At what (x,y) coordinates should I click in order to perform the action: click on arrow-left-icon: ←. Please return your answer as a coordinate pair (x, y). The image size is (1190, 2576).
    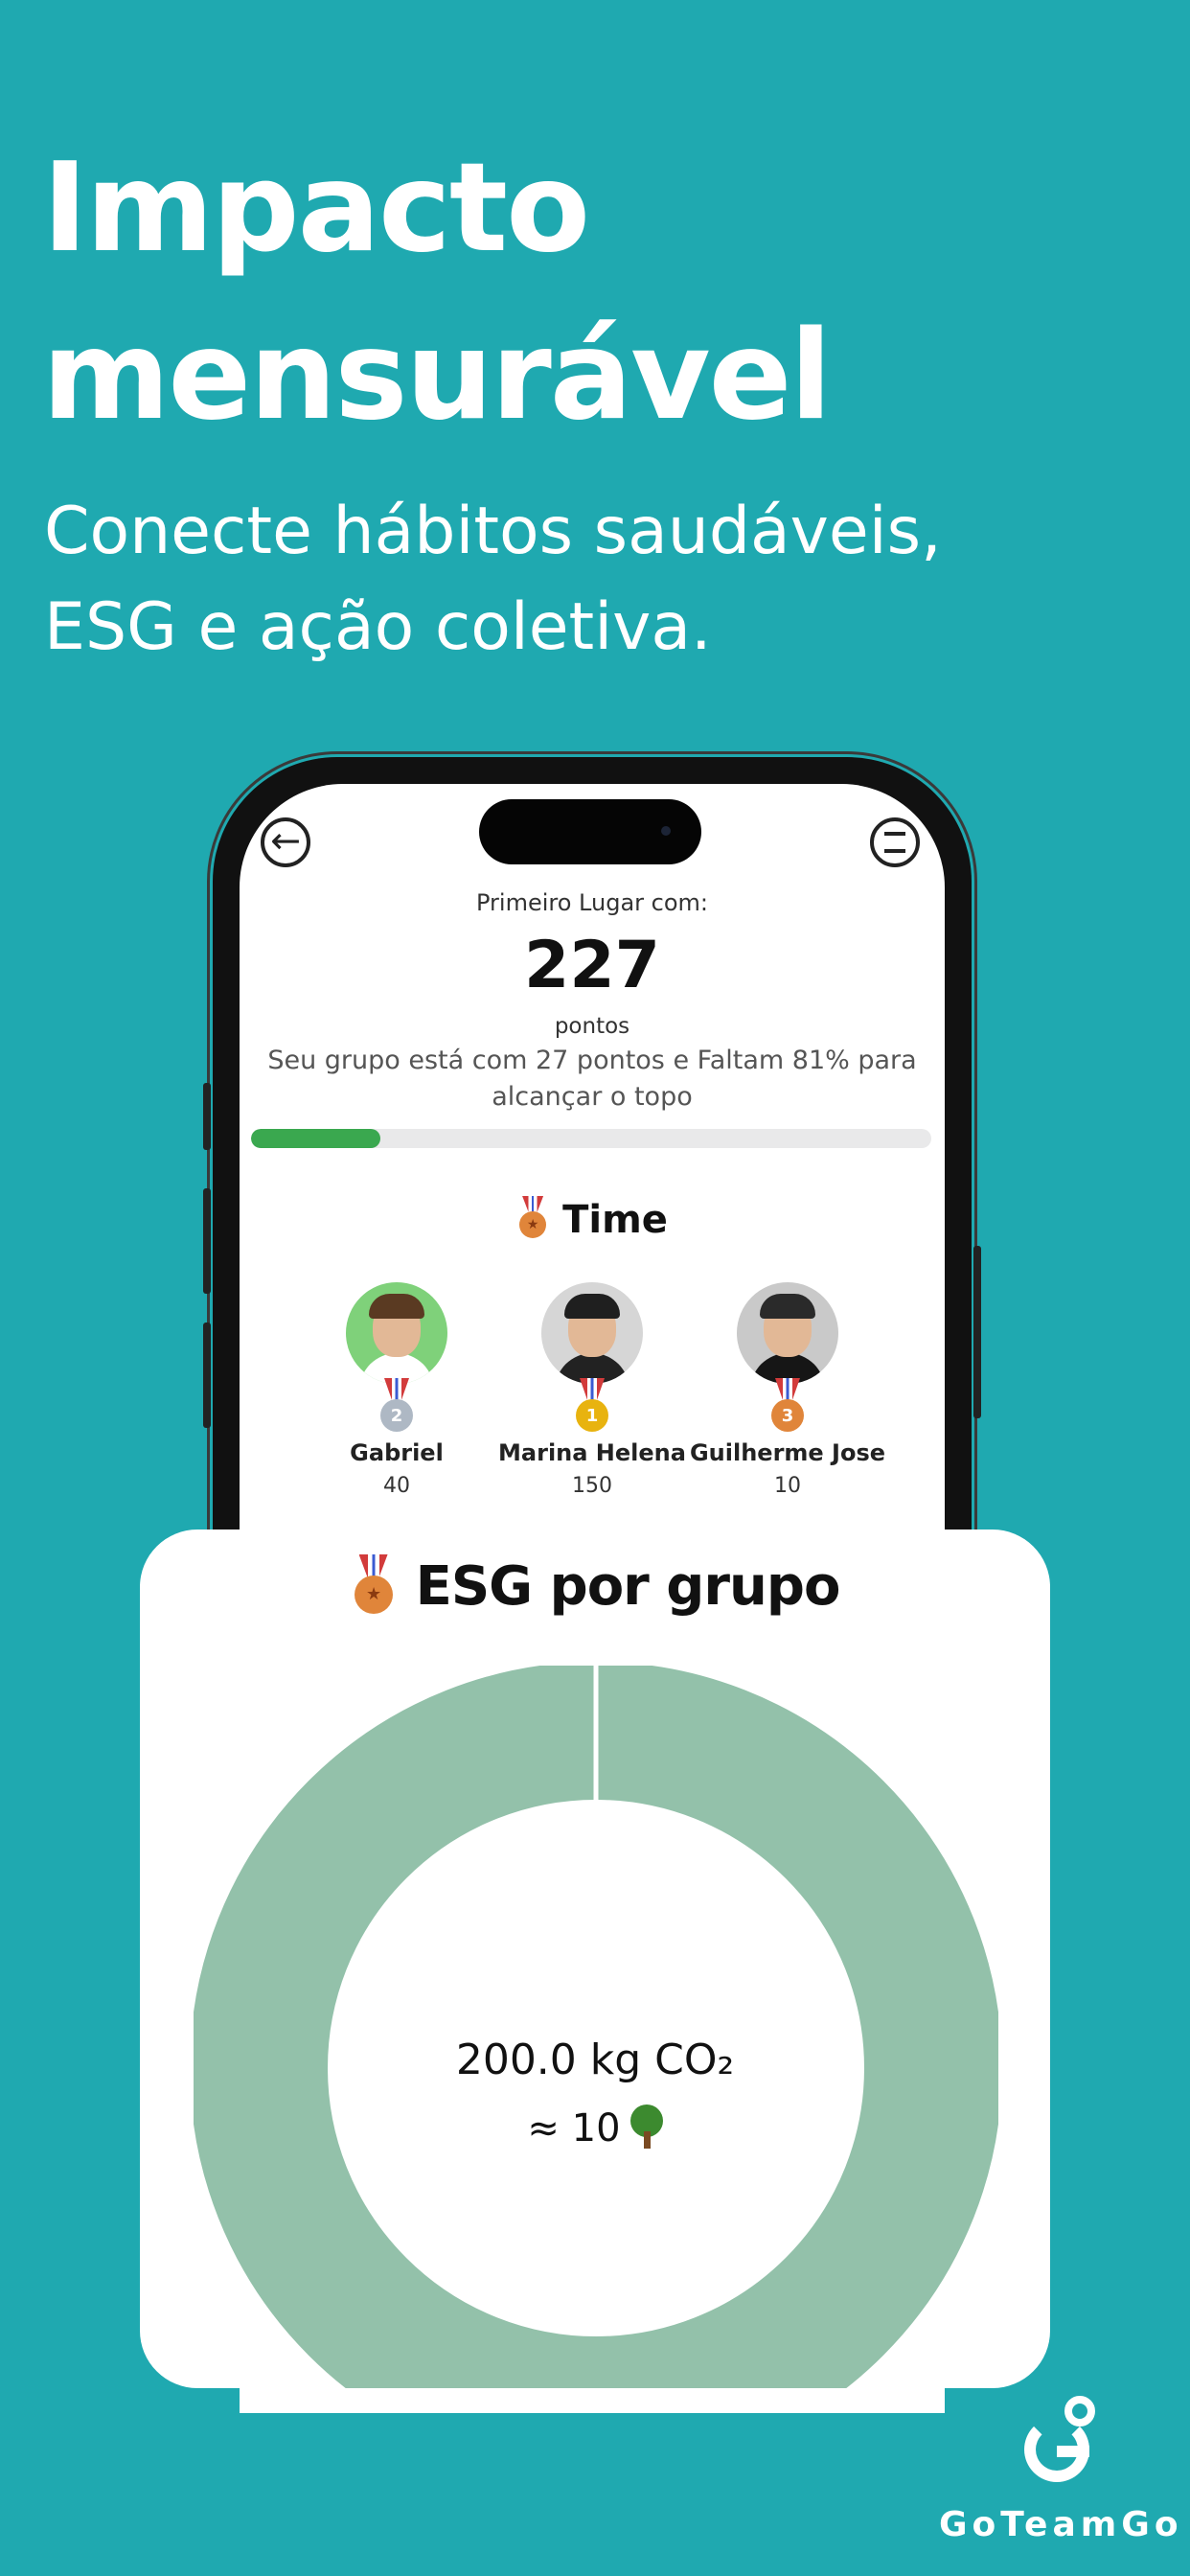
    Looking at the image, I should click on (286, 840).